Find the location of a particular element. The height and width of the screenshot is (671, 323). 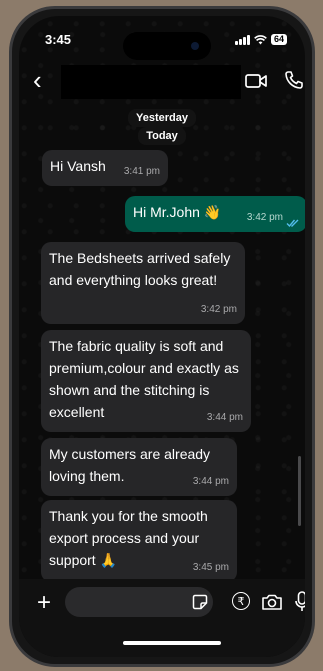

battery-level: 64 is located at coordinates (278, 39).